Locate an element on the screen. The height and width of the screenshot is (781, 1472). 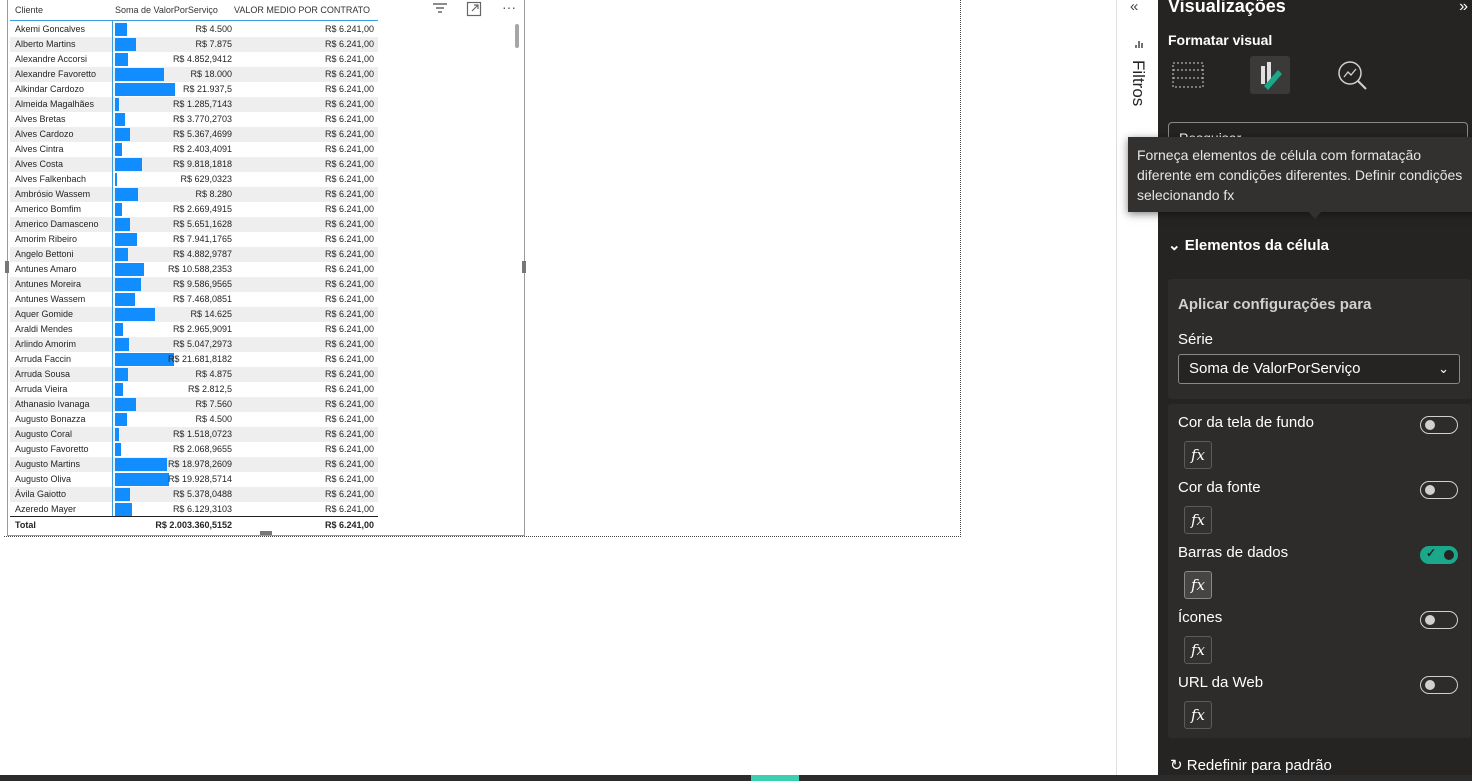
cell-soma: R$ 7.941,1765 is located at coordinates (202, 239).